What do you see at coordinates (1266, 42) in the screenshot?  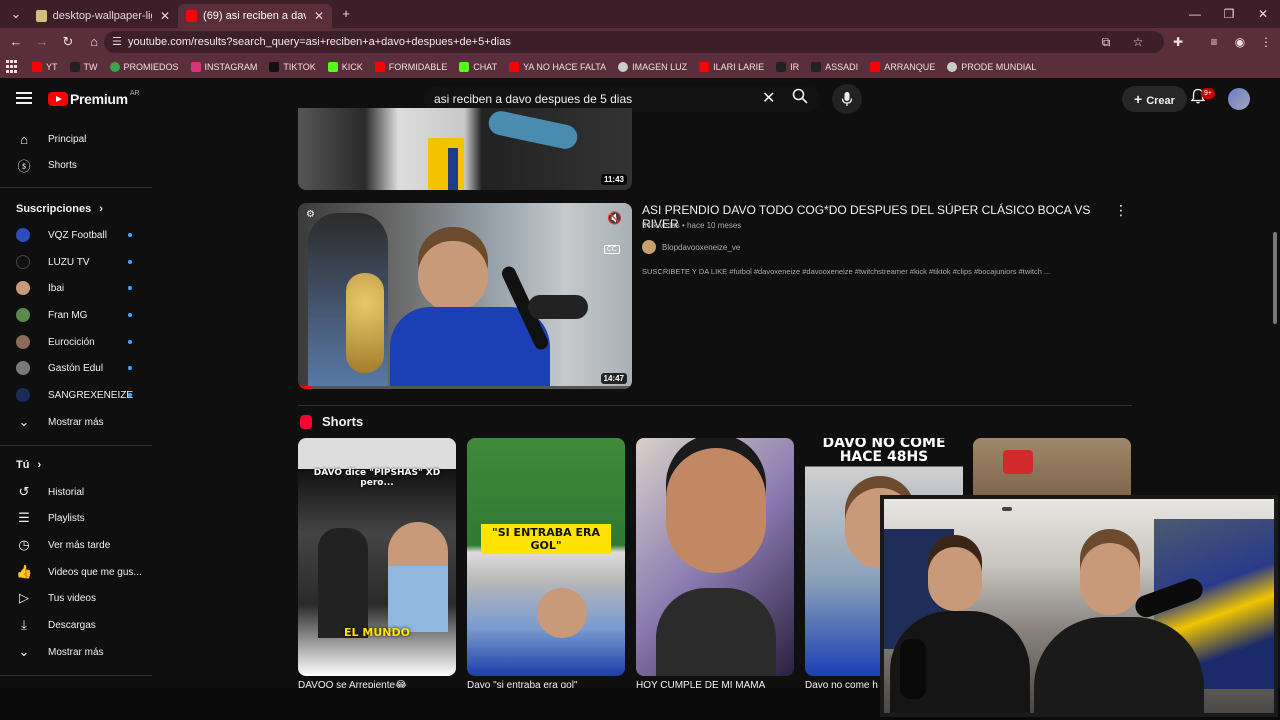 I see `menu-dots-icon: ⋮` at bounding box center [1266, 42].